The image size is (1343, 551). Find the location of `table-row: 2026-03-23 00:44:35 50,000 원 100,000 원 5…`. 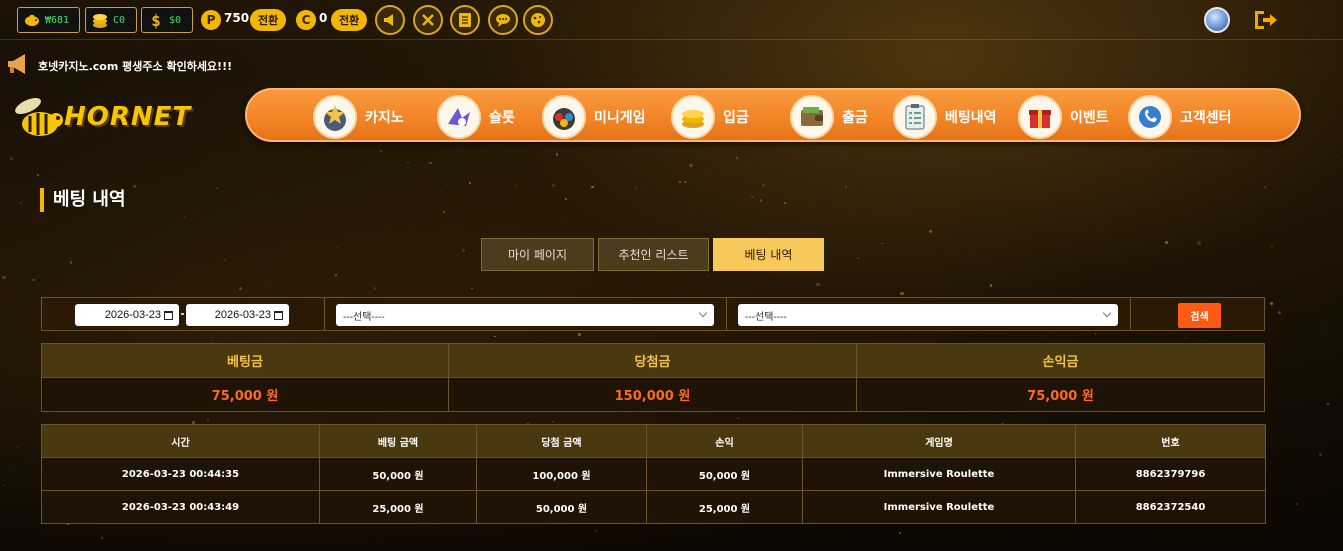

table-row: 2026-03-23 00:44:35 50,000 원 100,000 원 5… is located at coordinates (653, 474).